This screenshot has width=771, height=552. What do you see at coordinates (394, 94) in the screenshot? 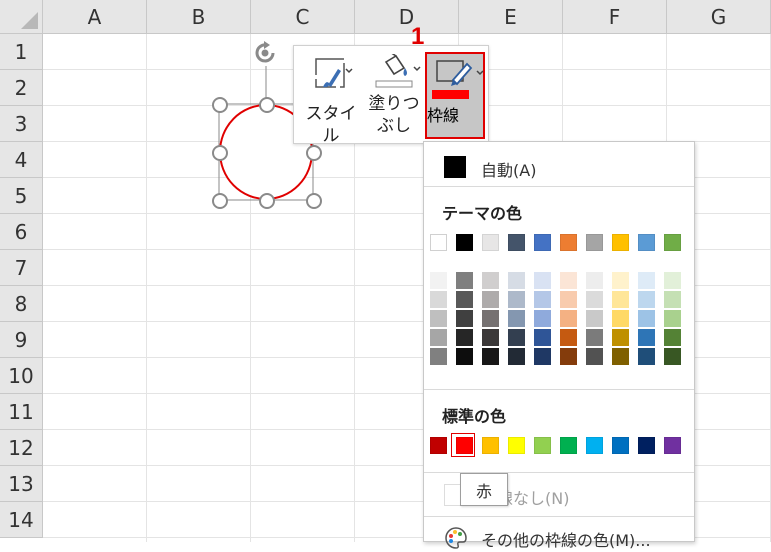
I see `fill-button: 塗りつ ぶし` at bounding box center [394, 94].